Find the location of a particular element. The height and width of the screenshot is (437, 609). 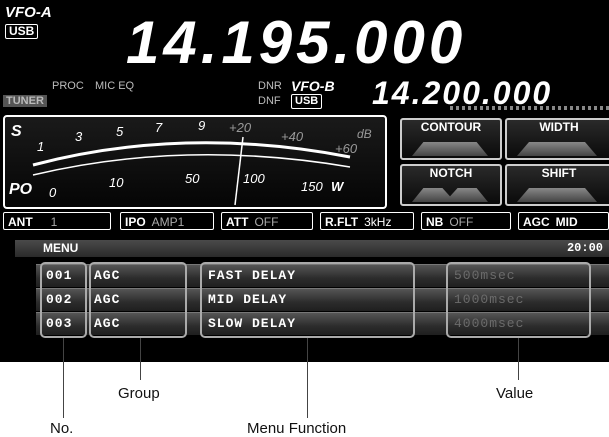

po-scale-10: 10 is located at coordinates (116, 182).